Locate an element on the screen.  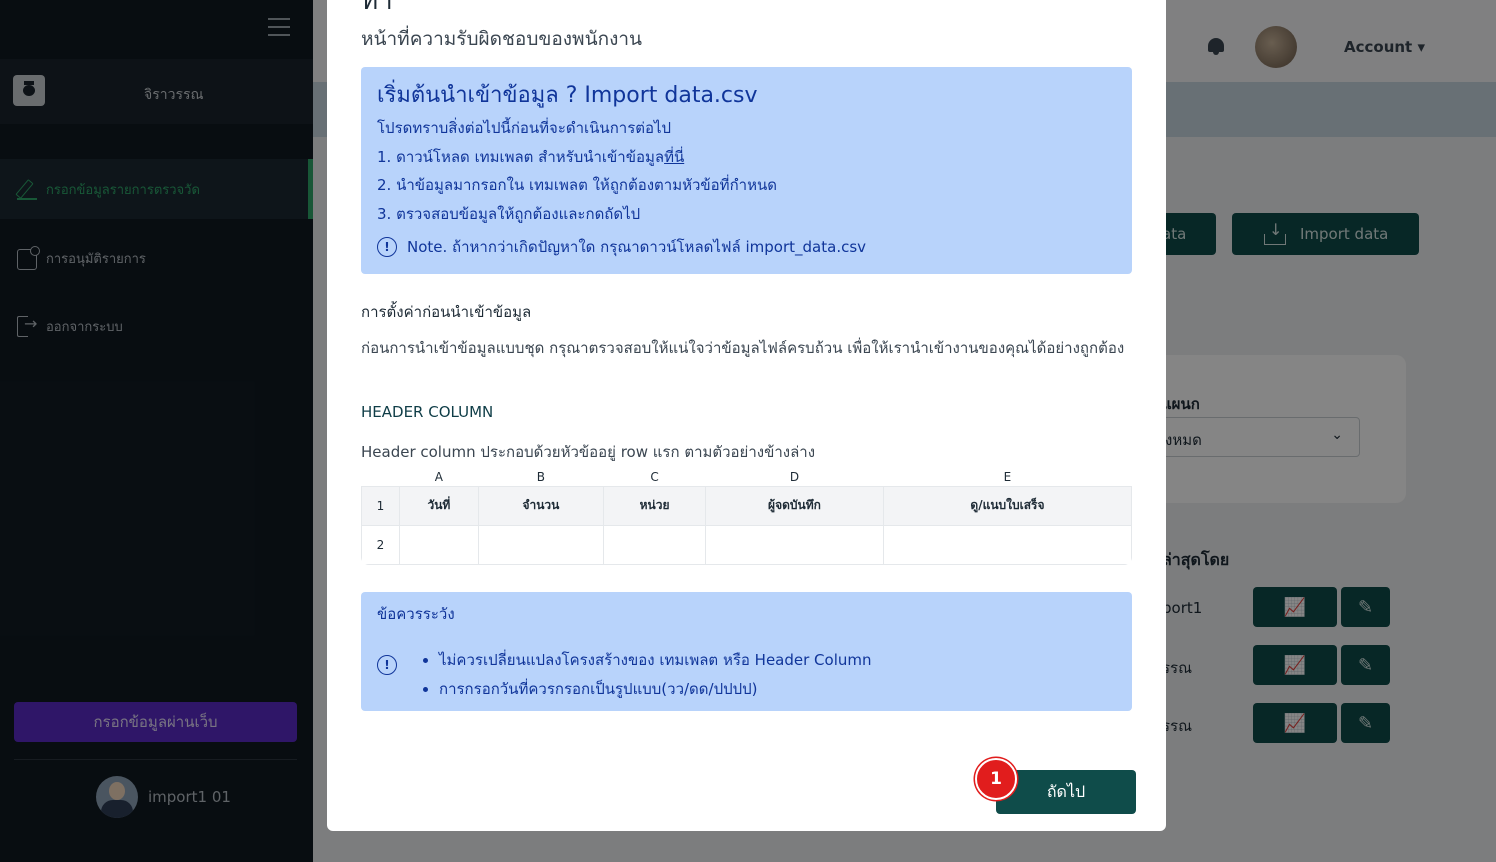
table-cell: หน่วย is located at coordinates (655, 505).